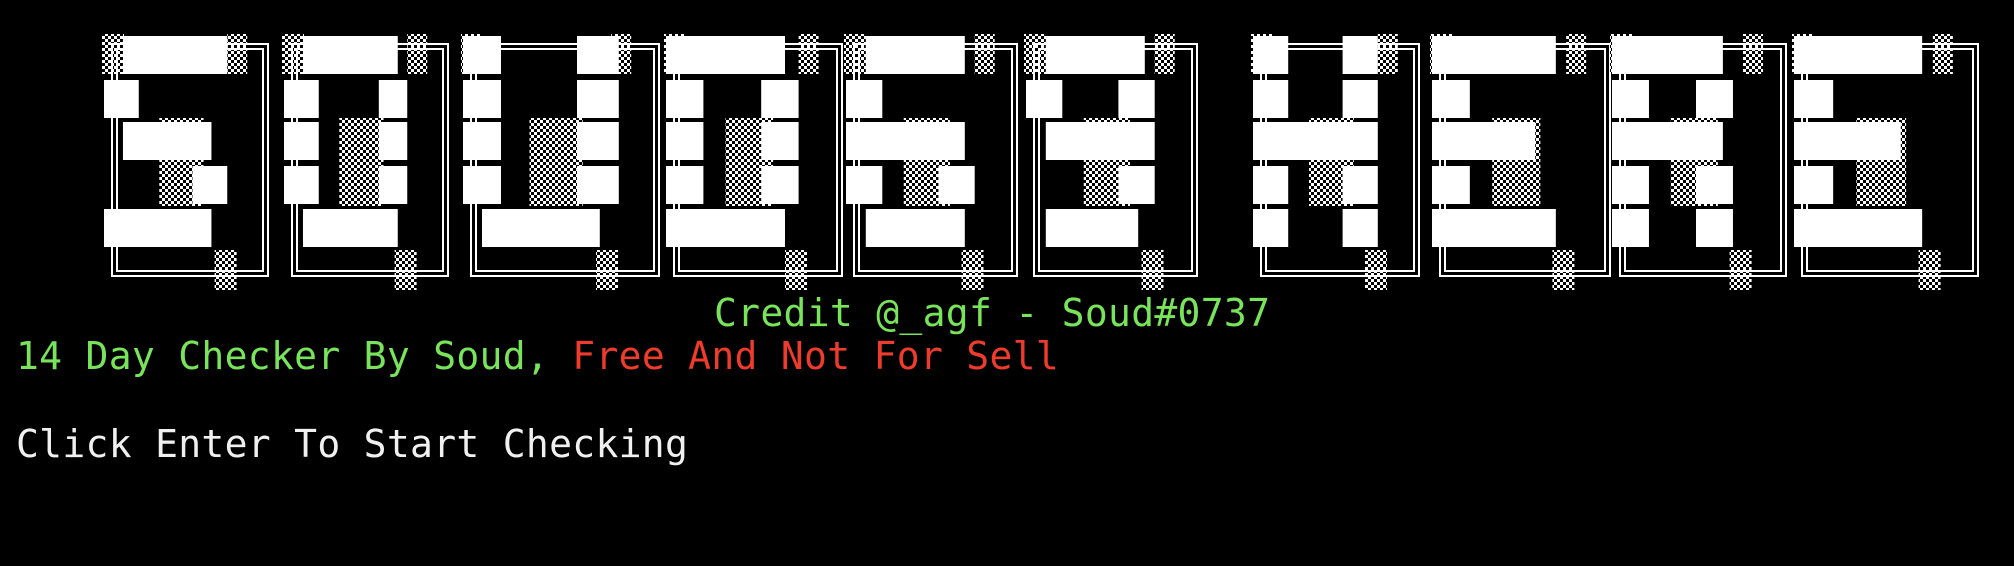 The image size is (2014, 566). What do you see at coordinates (352, 444) in the screenshot?
I see `start-prompt-text: Click Enter To Start Checking` at bounding box center [352, 444].